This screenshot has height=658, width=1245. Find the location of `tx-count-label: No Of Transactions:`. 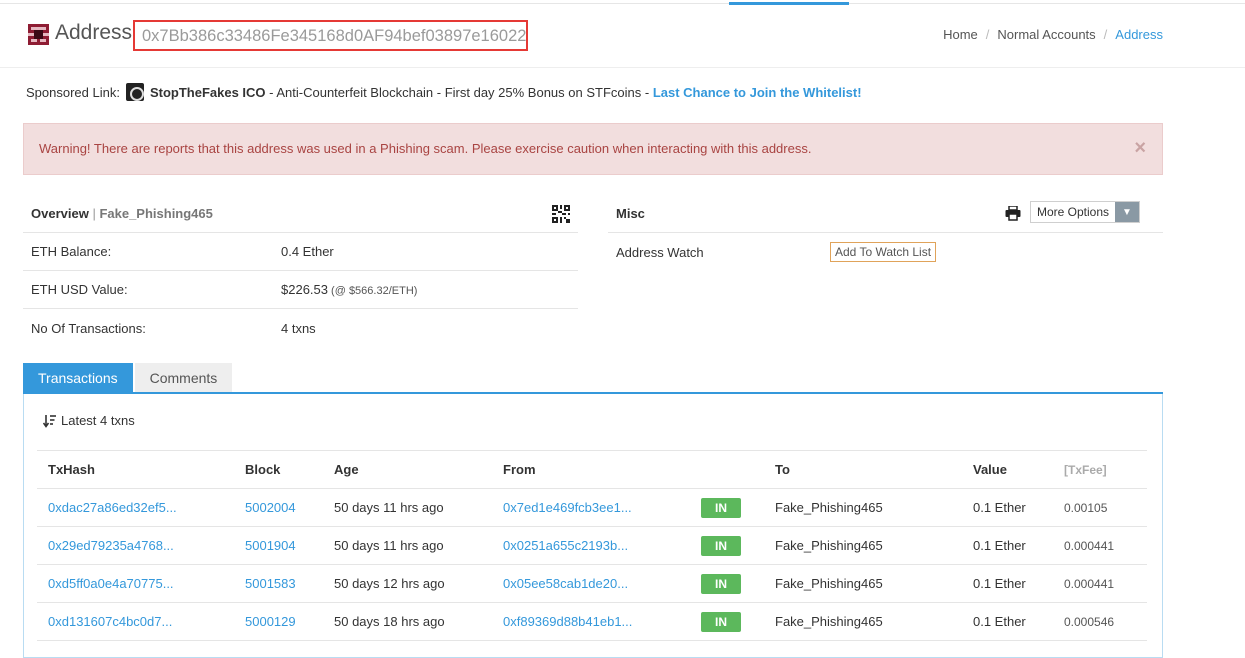

tx-count-label: No Of Transactions: is located at coordinates (88, 328).